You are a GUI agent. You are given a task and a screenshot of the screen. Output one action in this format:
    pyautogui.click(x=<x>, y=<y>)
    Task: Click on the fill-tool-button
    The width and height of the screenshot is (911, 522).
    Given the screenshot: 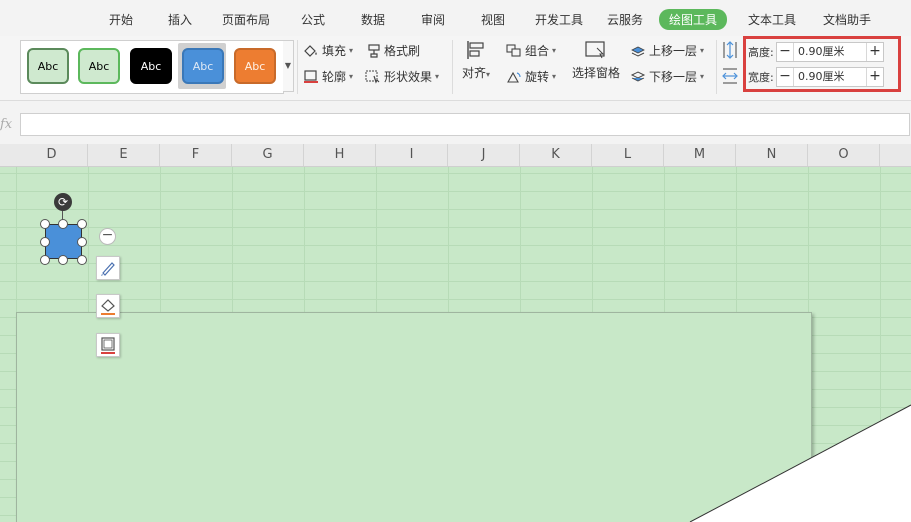 What is the action you would take?
    pyautogui.click(x=108, y=306)
    